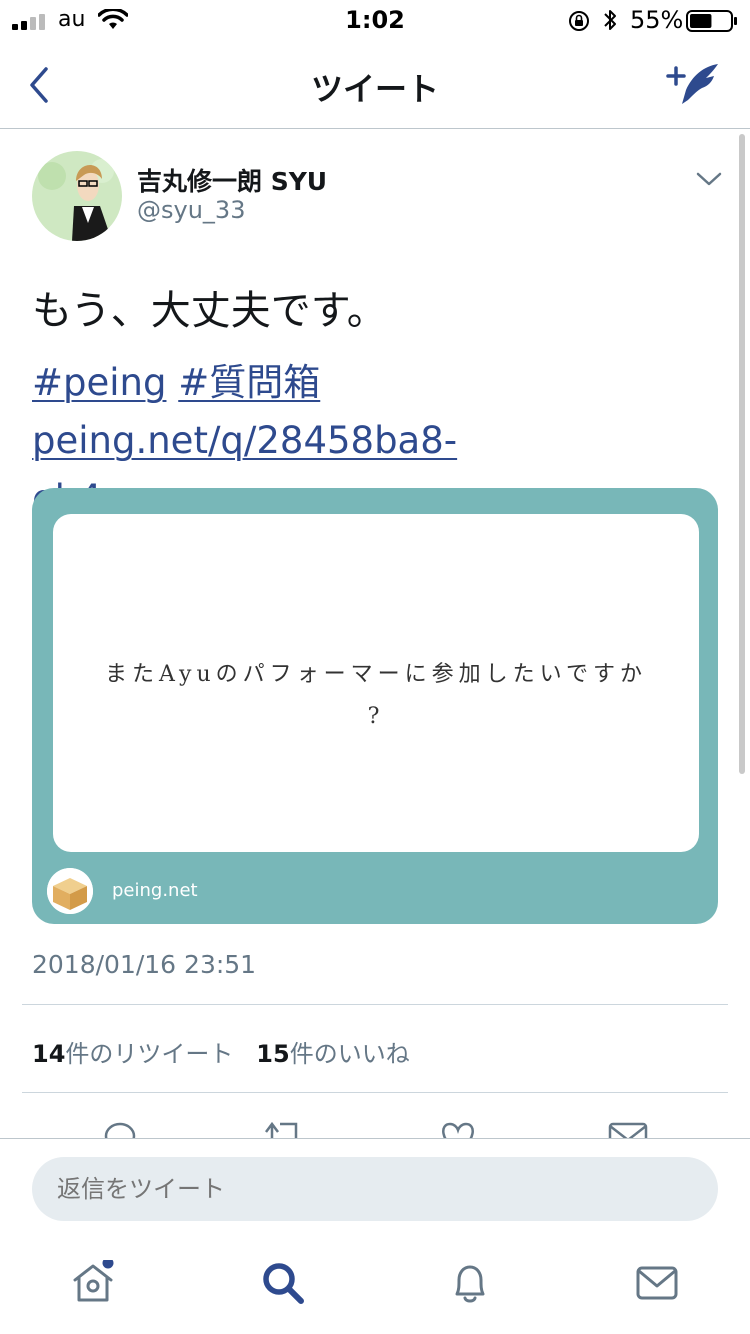 The image size is (750, 1334). What do you see at coordinates (93, 1283) in the screenshot?
I see `home-icon` at bounding box center [93, 1283].